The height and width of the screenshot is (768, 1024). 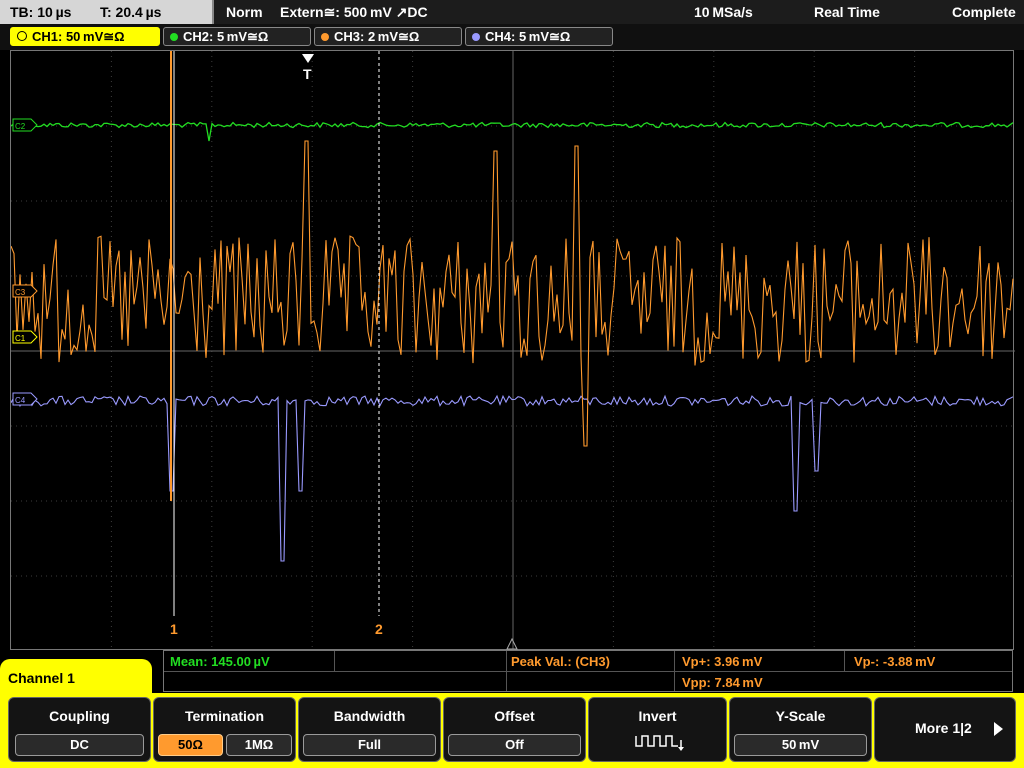 I want to click on ch3-indicator-icon, so click(x=325, y=37).